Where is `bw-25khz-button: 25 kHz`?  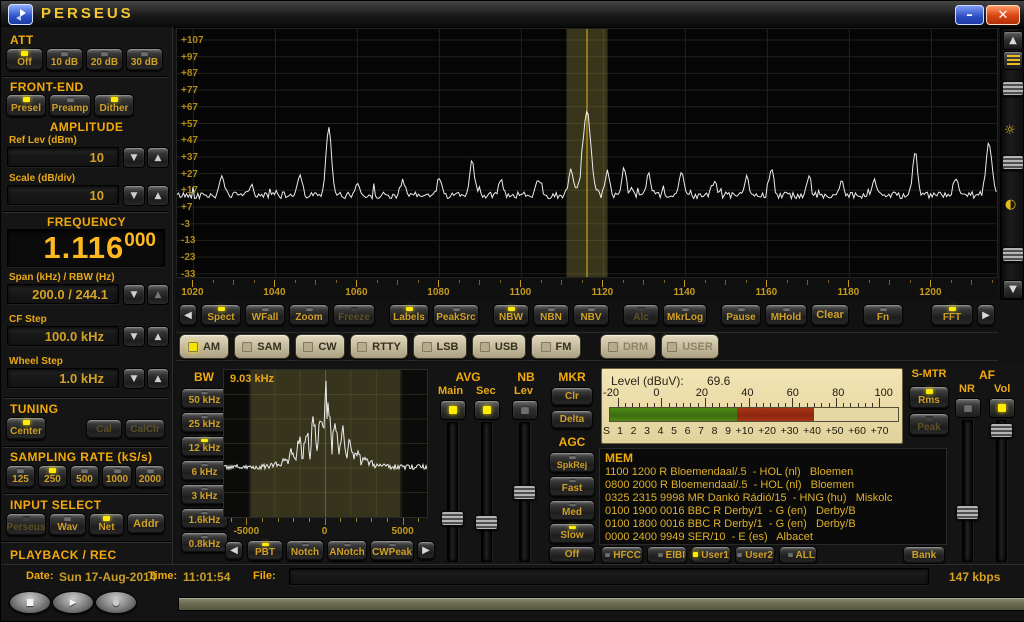
bw-25khz-button: 25 kHz is located at coordinates (204, 422).